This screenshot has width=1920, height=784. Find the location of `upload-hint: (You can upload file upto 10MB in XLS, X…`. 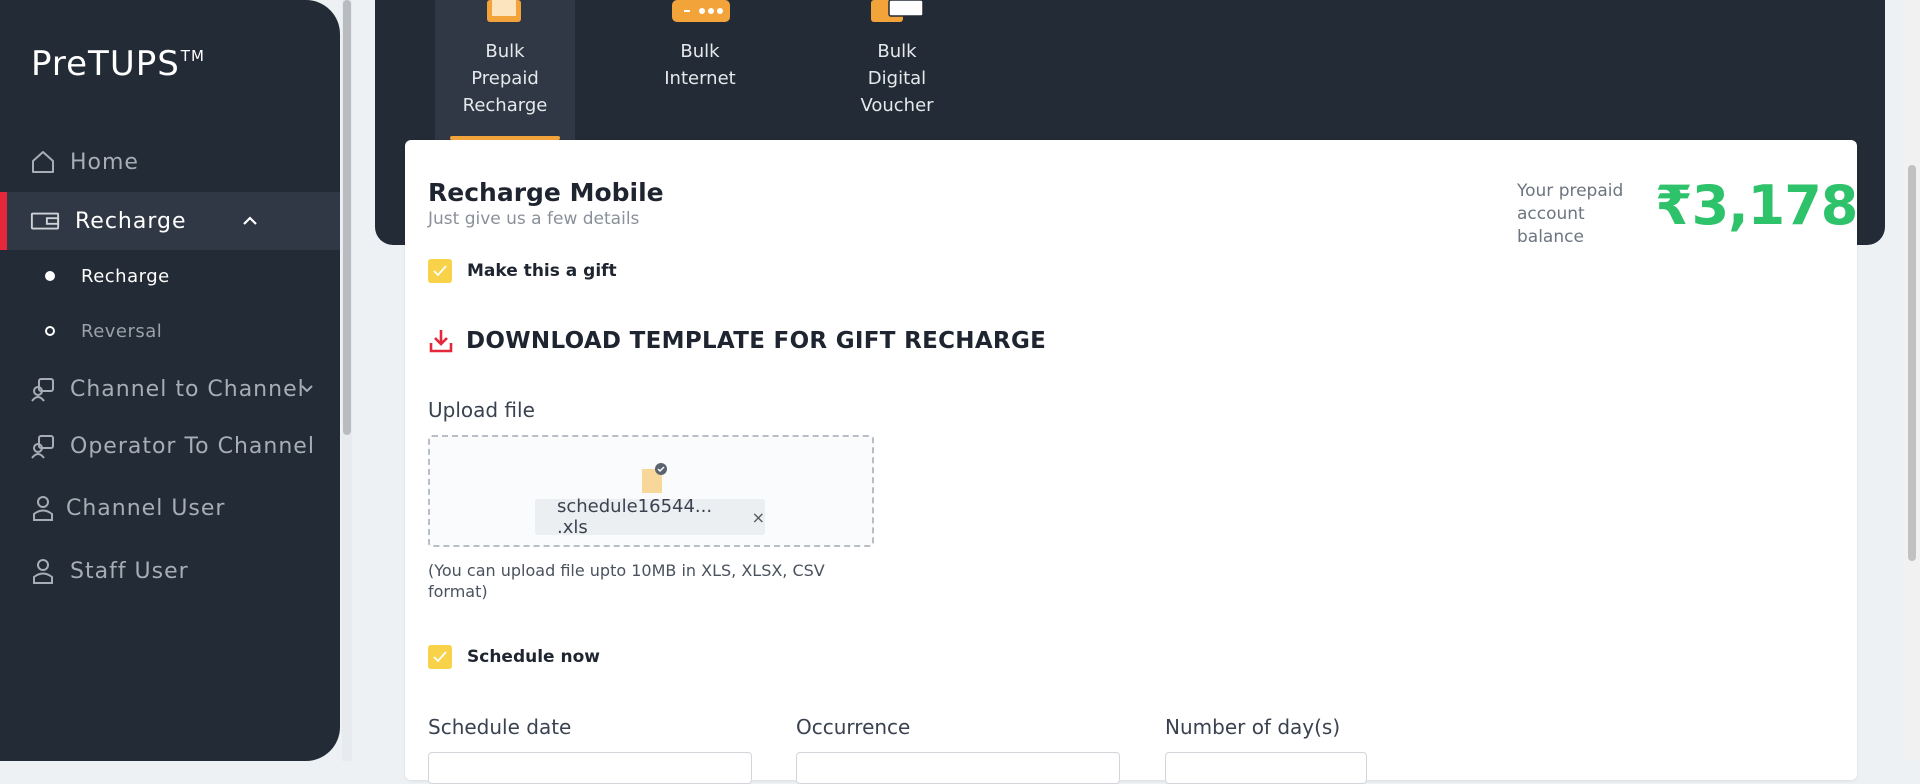

upload-hint: (You can upload file upto 10MB in XLS, X… is located at coordinates (626, 581).